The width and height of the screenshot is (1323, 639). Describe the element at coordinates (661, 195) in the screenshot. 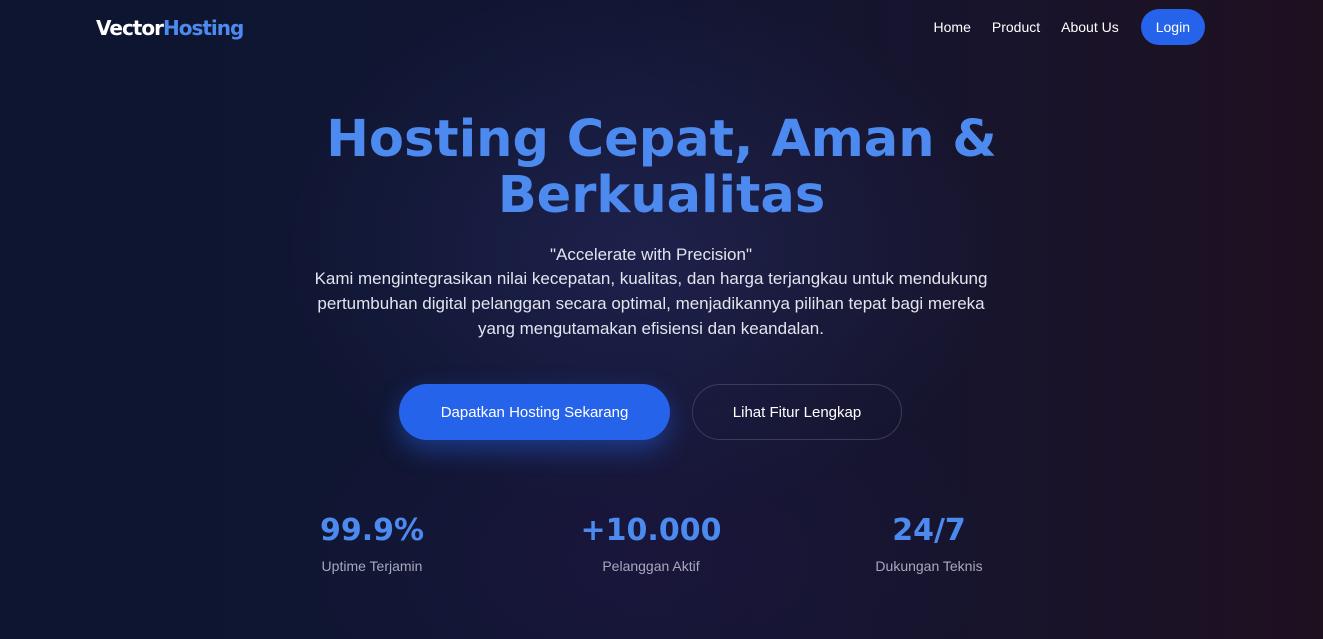

I see `hero-title-line-2: Berkualitas` at that location.